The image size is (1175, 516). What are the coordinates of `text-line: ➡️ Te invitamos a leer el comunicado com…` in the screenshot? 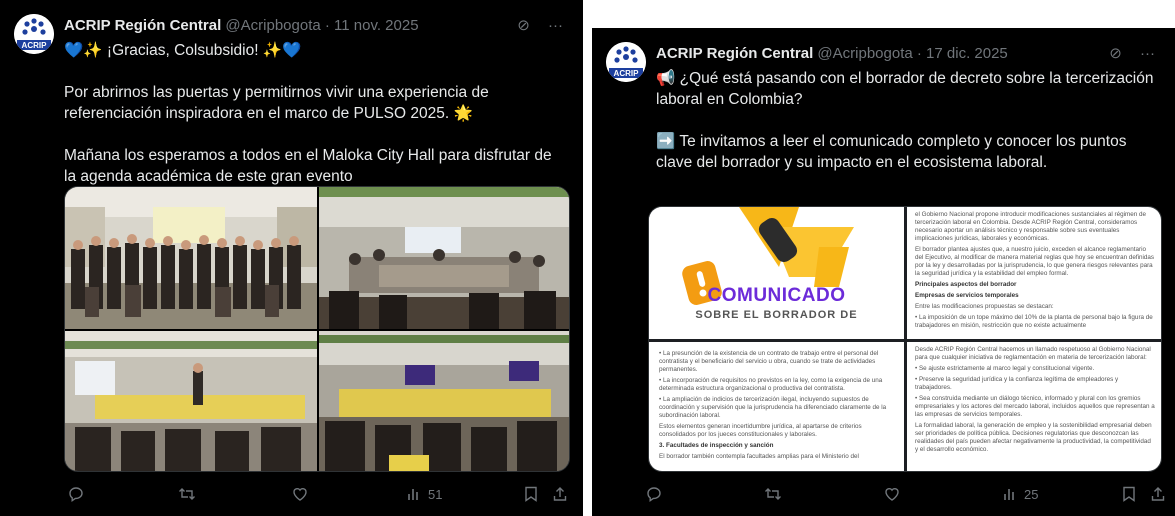 It's located at (891, 152).